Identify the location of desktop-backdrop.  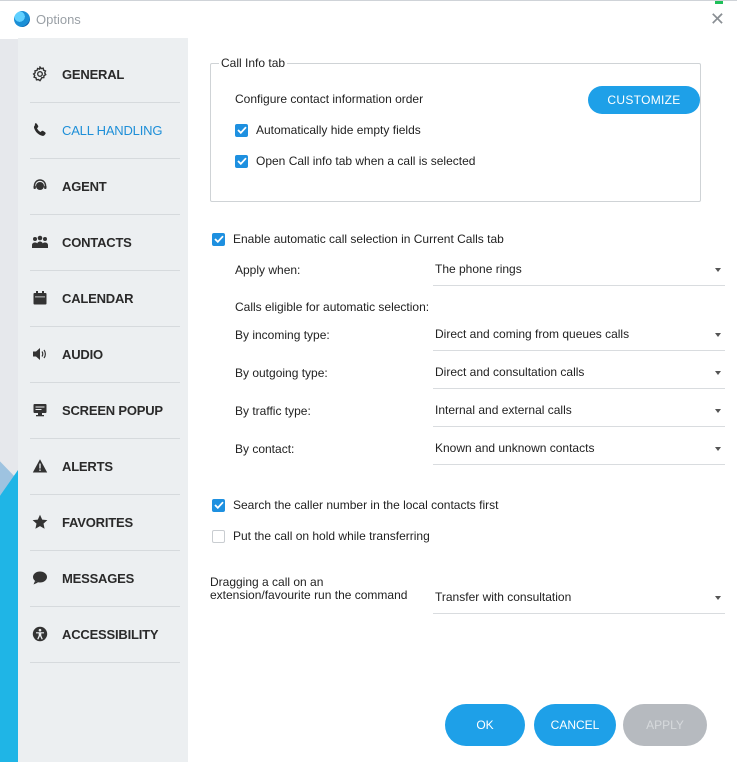
(9, 381).